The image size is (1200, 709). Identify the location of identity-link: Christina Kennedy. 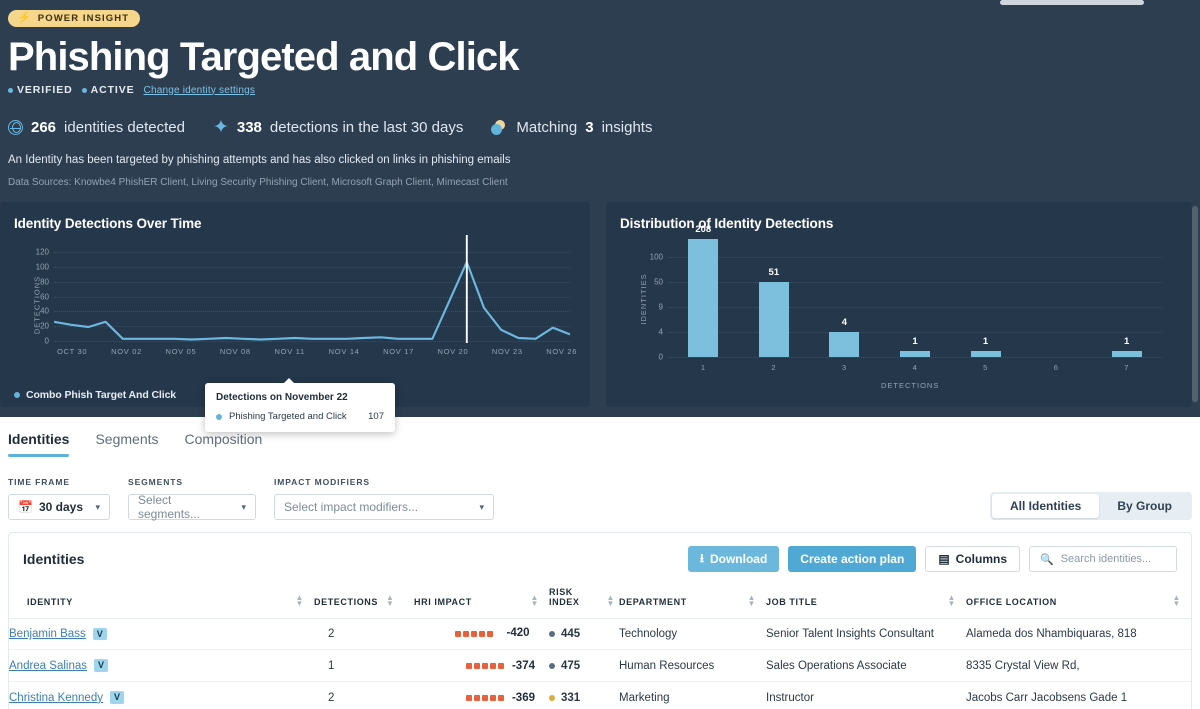
(56, 698).